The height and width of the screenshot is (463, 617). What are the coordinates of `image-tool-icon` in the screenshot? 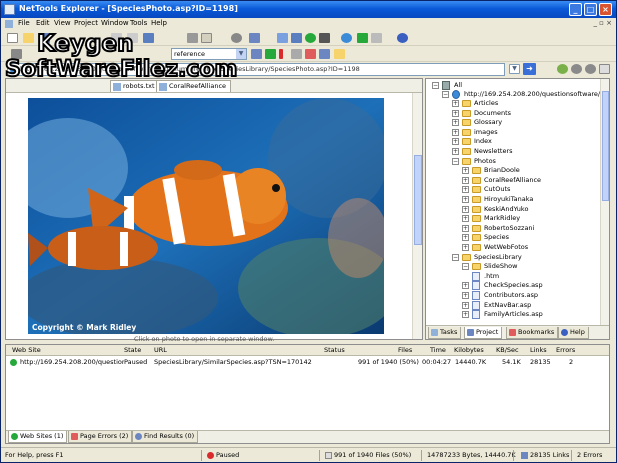 It's located at (296, 54).